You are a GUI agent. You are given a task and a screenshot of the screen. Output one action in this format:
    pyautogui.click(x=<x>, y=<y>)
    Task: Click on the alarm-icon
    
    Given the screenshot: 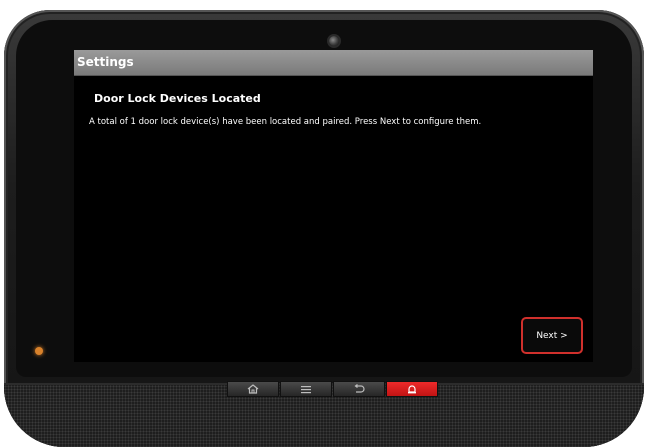 What is the action you would take?
    pyautogui.click(x=412, y=388)
    